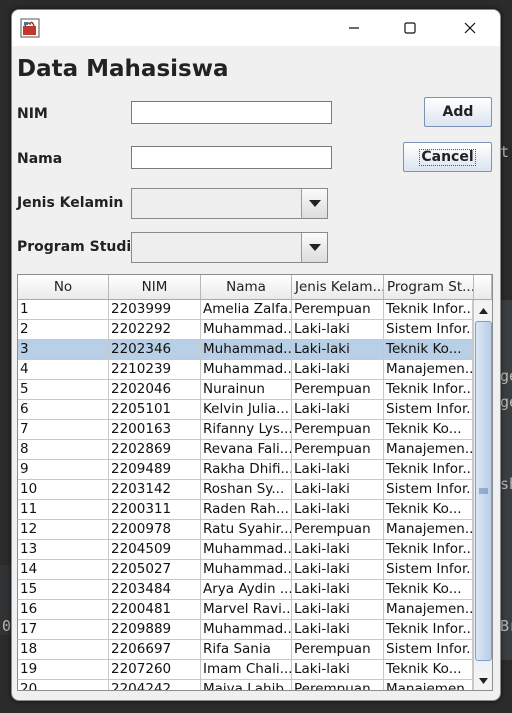 This screenshot has height=713, width=512. I want to click on cell-nim: 2210239, so click(155, 370).